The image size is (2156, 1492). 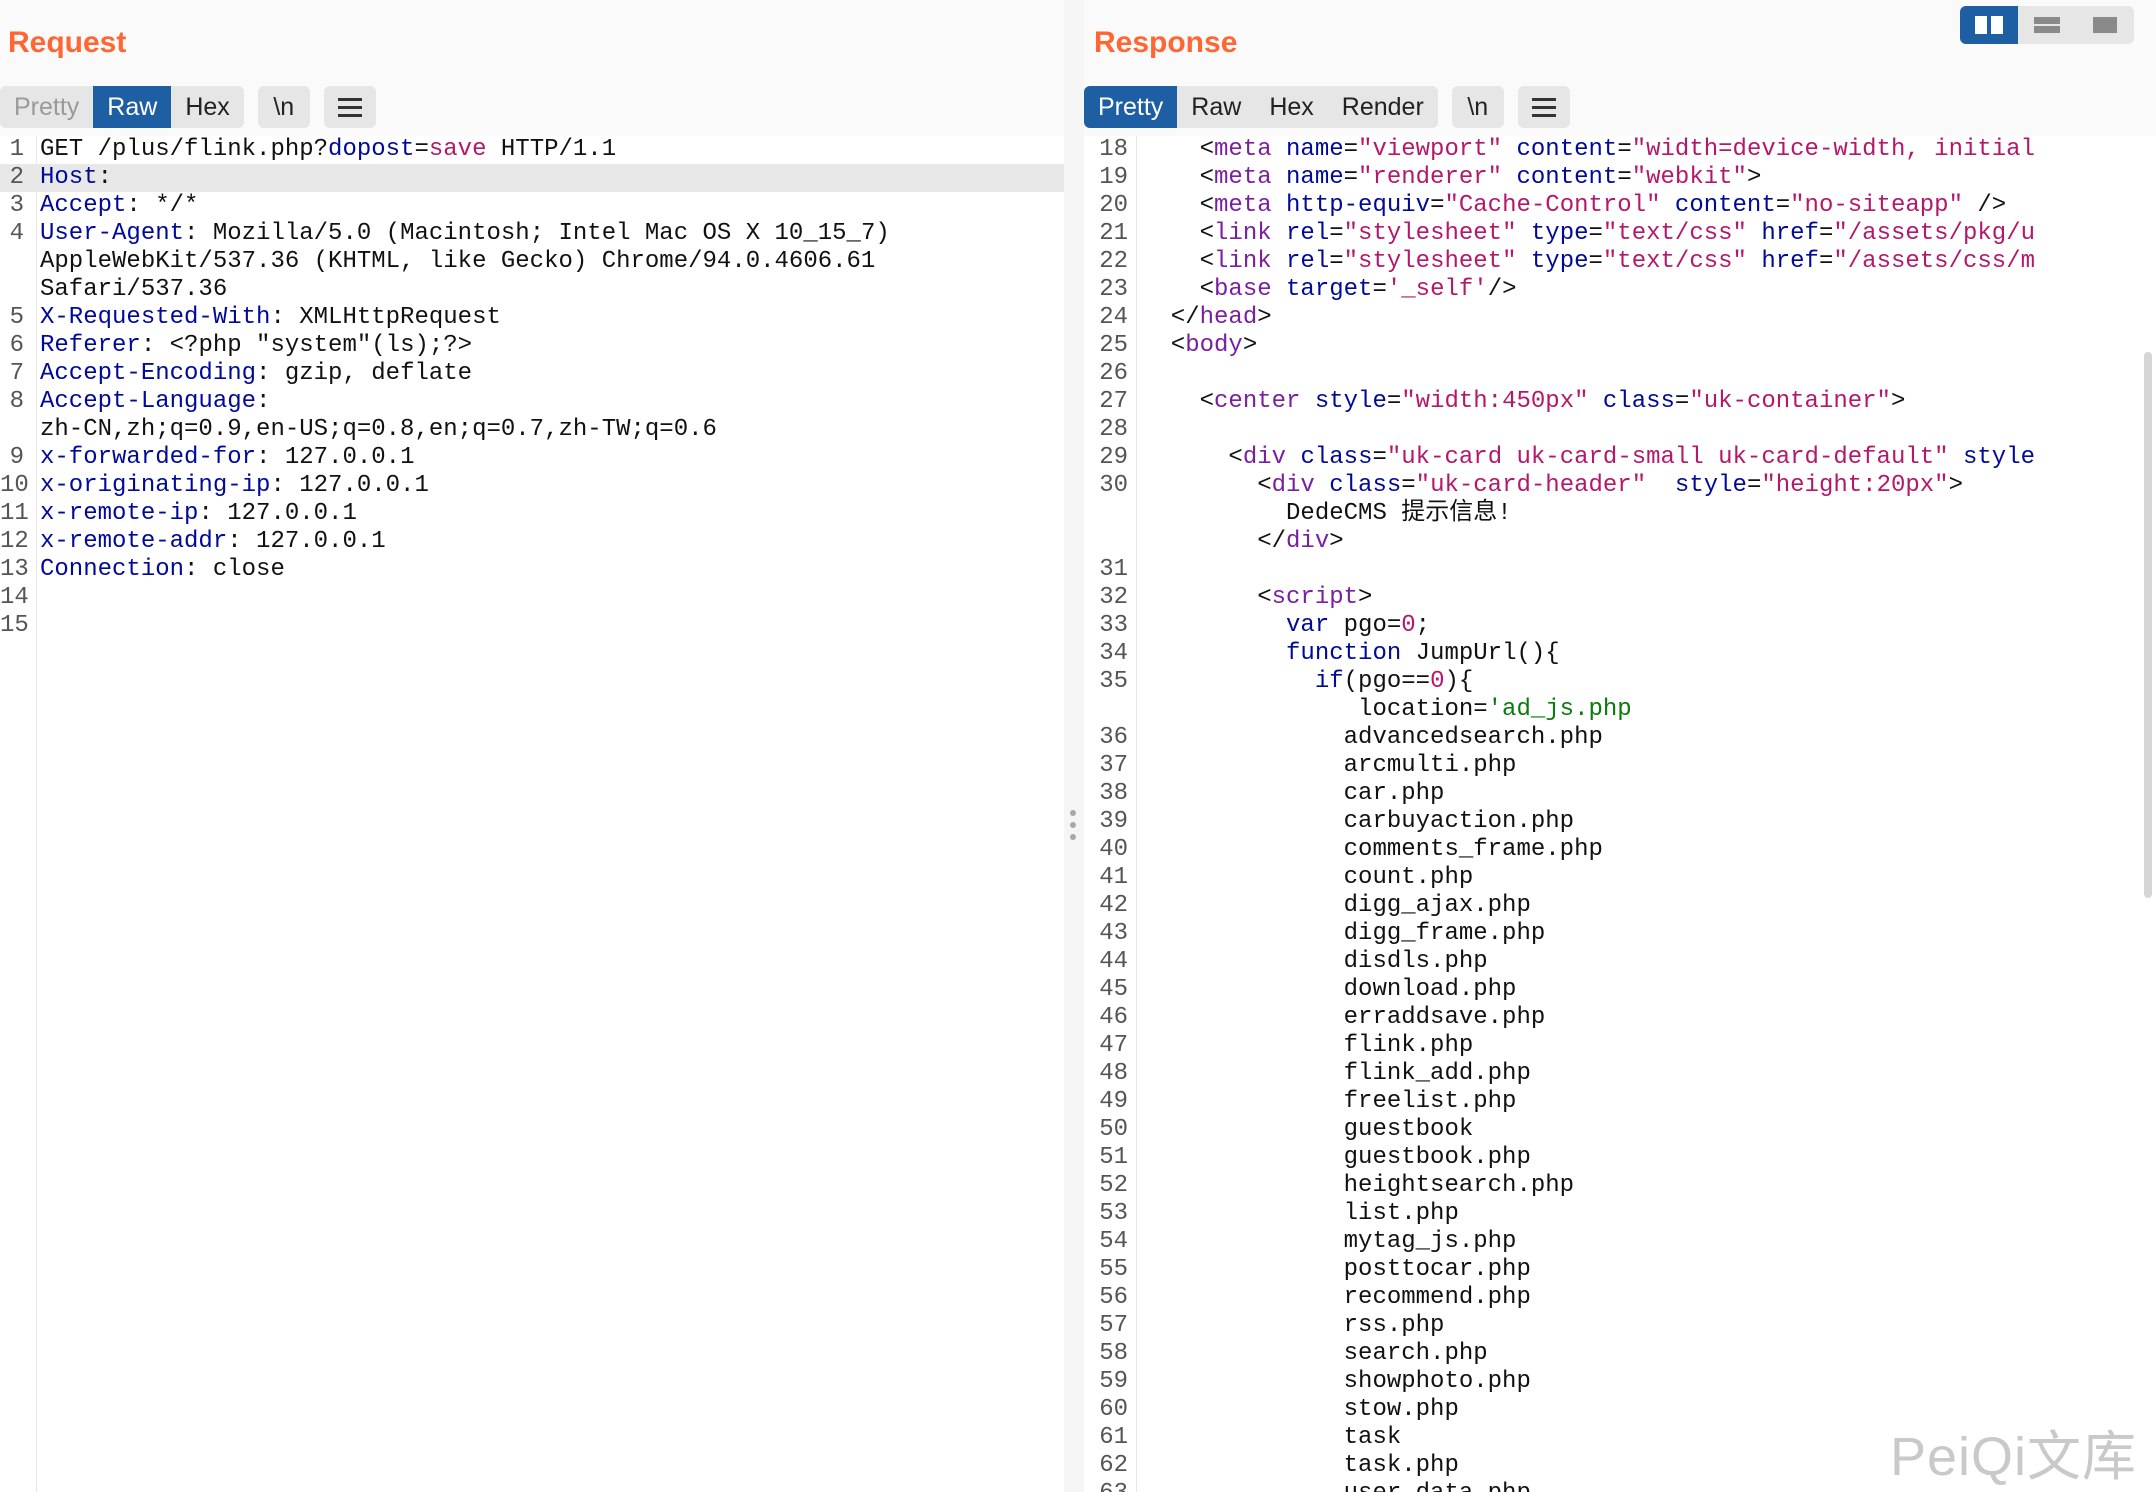 What do you see at coordinates (105, 177) in the screenshot?
I see `request-token: :` at bounding box center [105, 177].